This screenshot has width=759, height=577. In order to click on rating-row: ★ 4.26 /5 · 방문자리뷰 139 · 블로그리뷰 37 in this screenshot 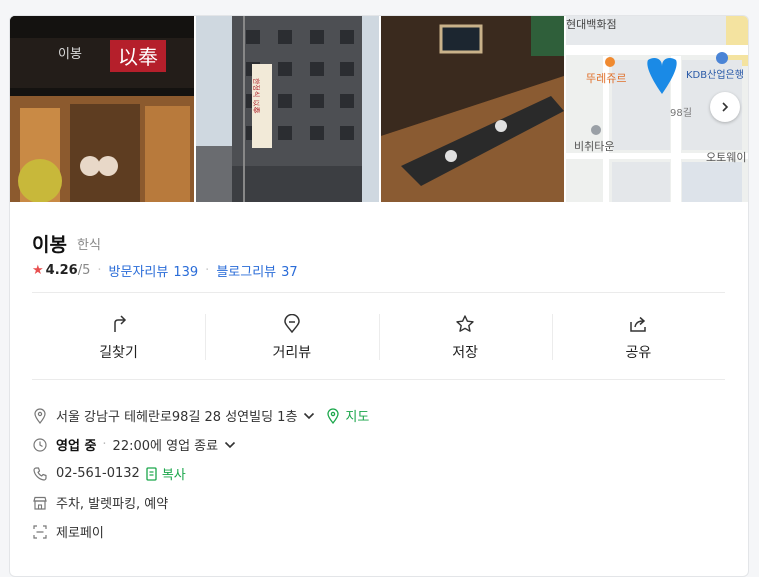, I will do `click(165, 270)`.